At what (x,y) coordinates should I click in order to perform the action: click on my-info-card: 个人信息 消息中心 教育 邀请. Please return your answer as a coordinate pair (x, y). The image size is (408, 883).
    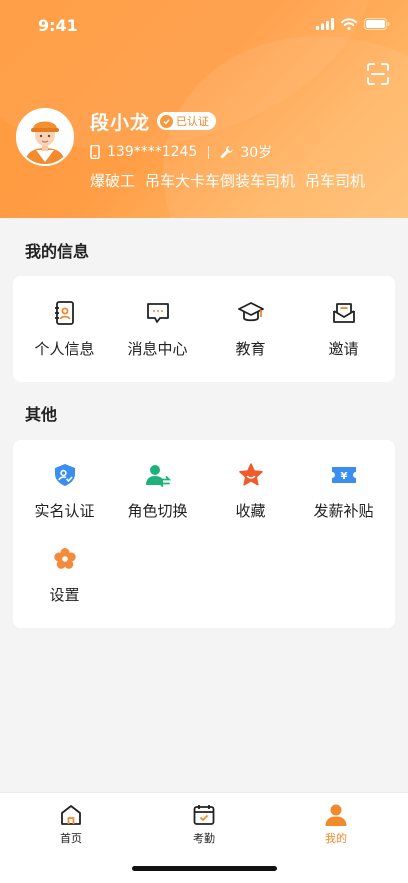
    Looking at the image, I should click on (204, 329).